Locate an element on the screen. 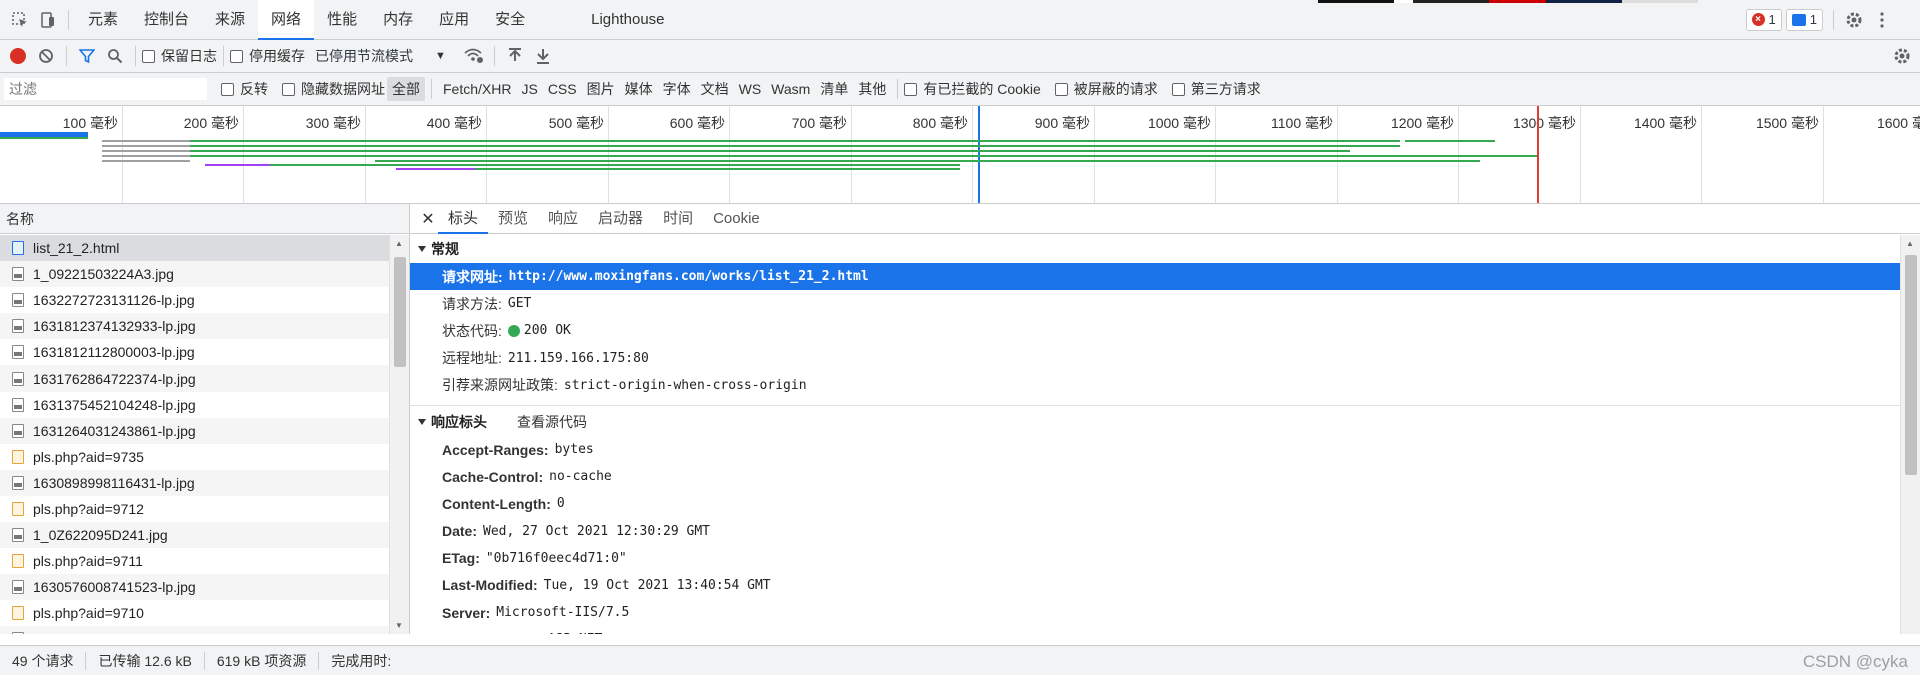  network-settings-gear-icon is located at coordinates (1902, 56).